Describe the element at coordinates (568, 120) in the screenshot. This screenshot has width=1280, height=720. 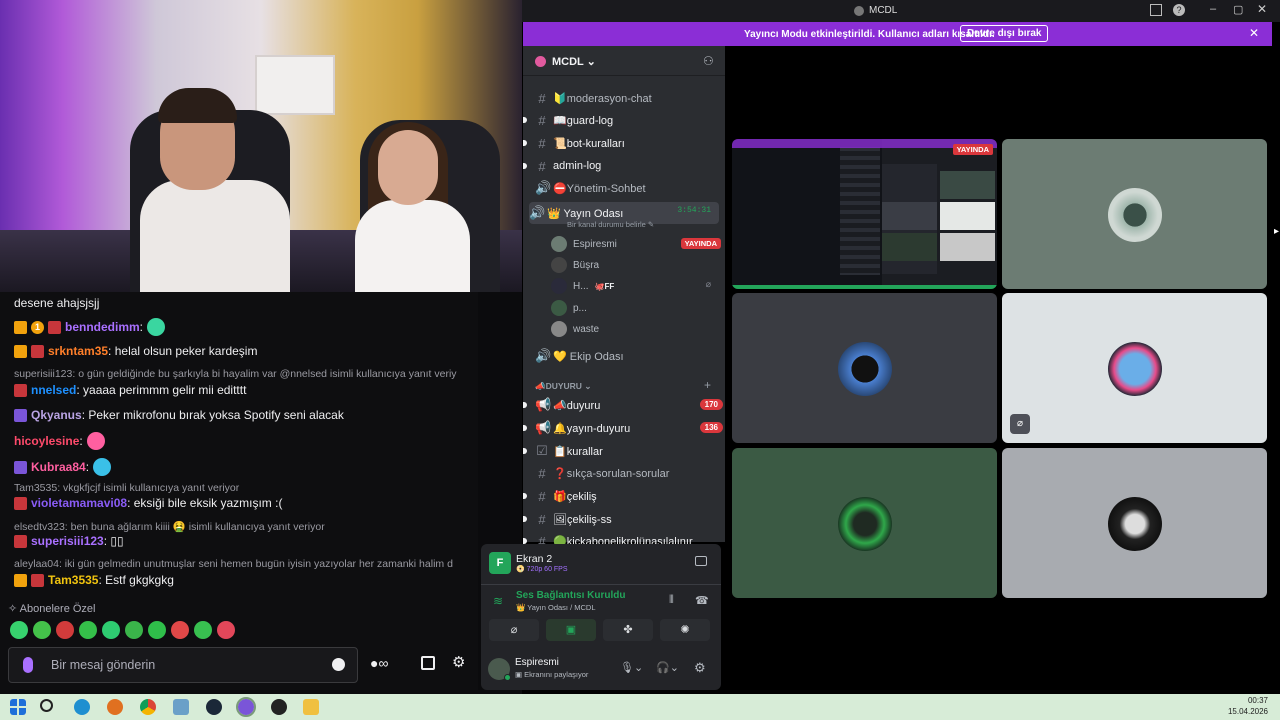
I see `channel-item: # 📖guard-log` at that location.